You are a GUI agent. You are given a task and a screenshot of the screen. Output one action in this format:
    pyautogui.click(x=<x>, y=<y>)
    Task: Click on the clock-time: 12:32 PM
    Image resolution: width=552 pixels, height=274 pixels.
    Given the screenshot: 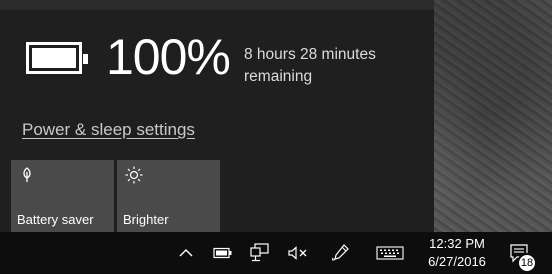 What is the action you would take?
    pyautogui.click(x=457, y=243)
    